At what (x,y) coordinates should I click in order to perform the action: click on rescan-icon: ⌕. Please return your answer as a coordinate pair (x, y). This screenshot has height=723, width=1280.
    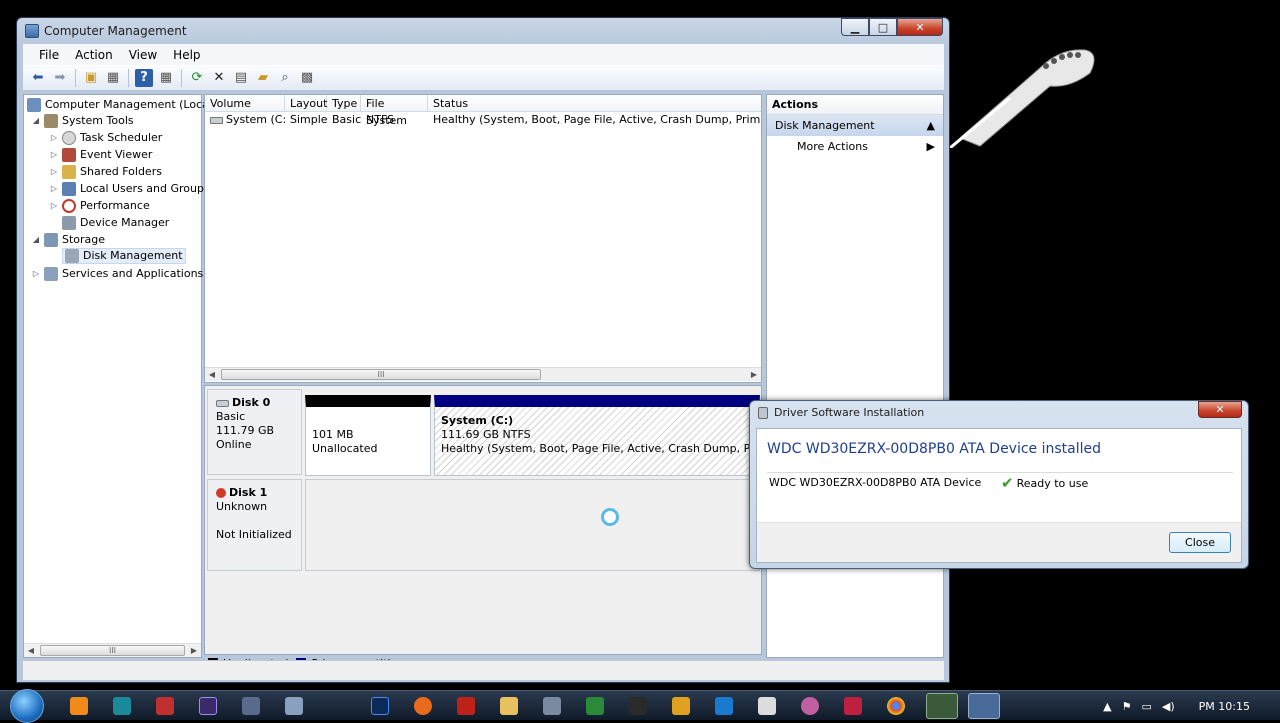
    Looking at the image, I should click on (285, 78).